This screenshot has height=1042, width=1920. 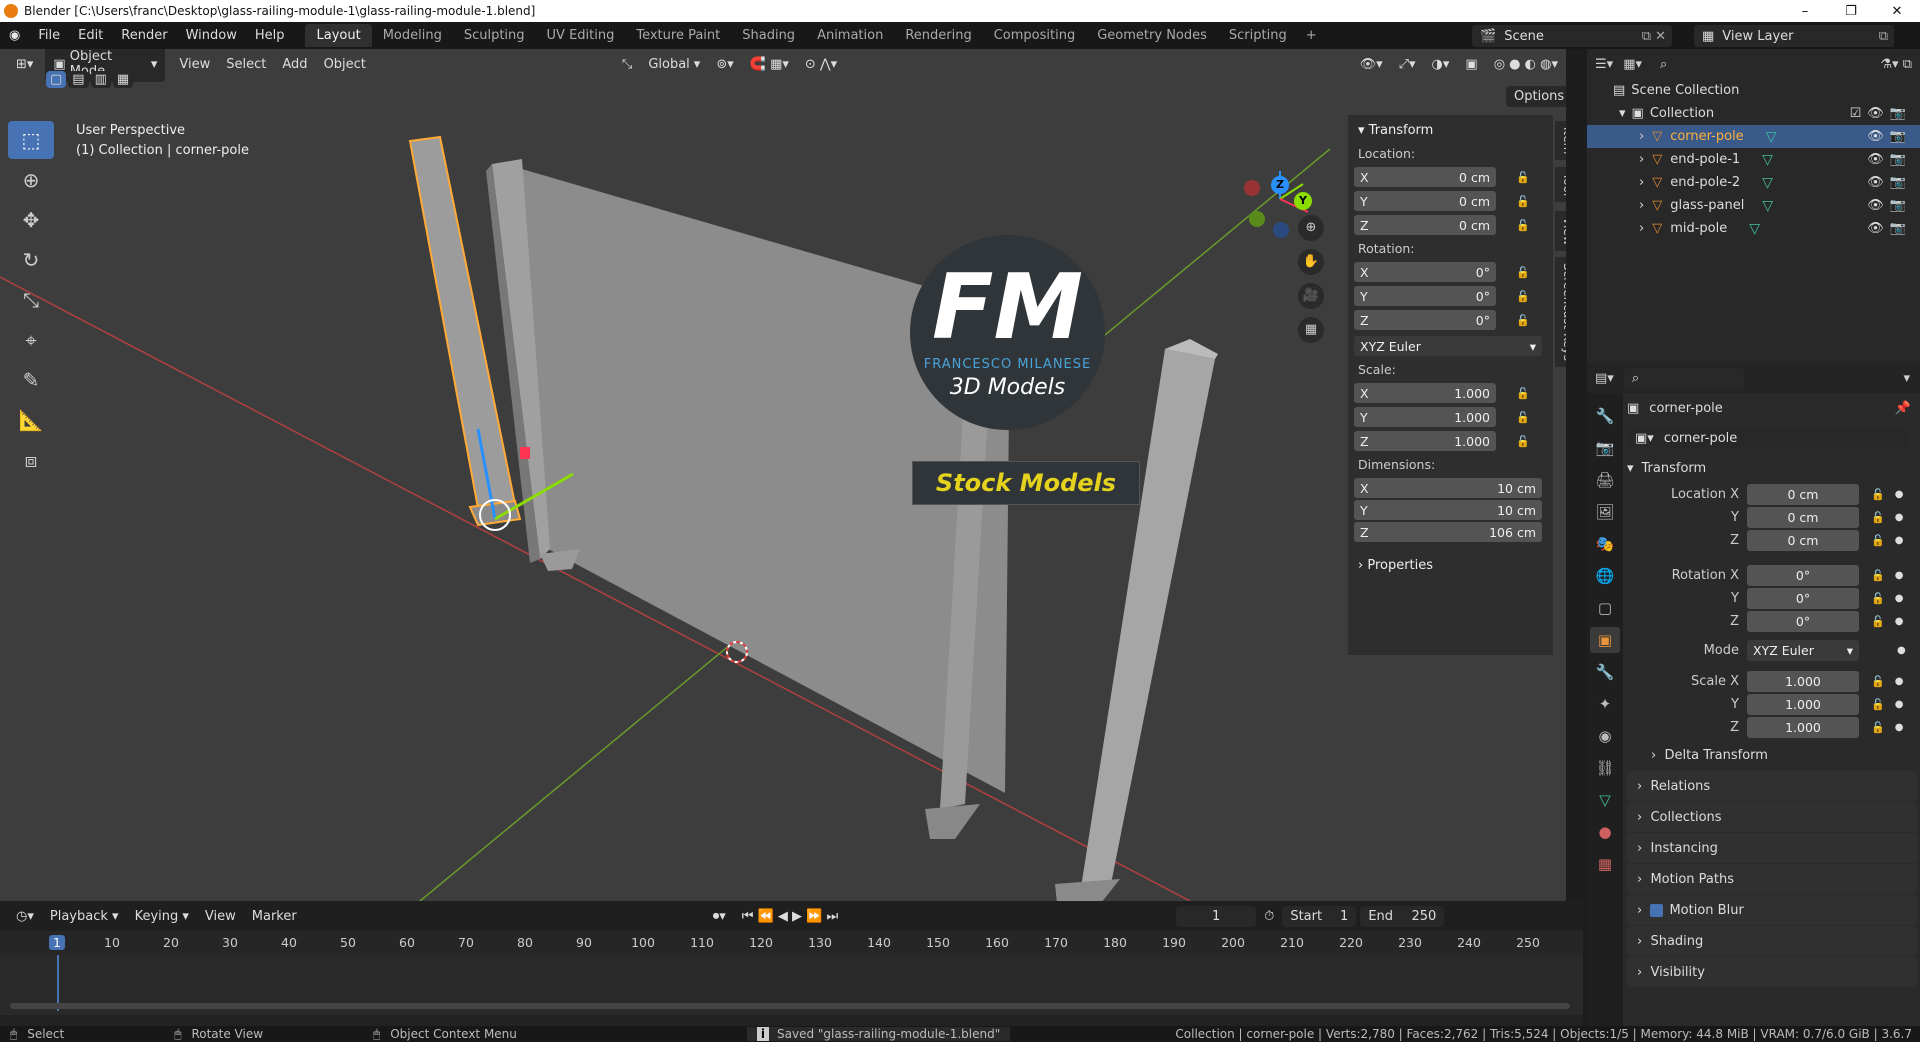 What do you see at coordinates (1450, 563) in the screenshot?
I see `properties-panel-header: › Properties` at bounding box center [1450, 563].